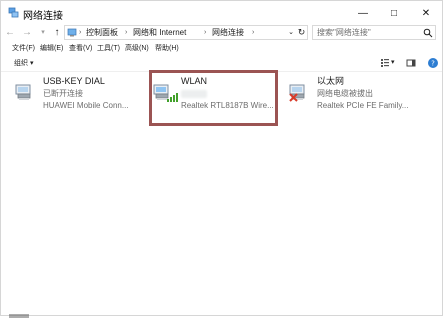 This screenshot has height=318, width=443. What do you see at coordinates (137, 49) in the screenshot?
I see `menu-advanced: 高级(N)` at bounding box center [137, 49].